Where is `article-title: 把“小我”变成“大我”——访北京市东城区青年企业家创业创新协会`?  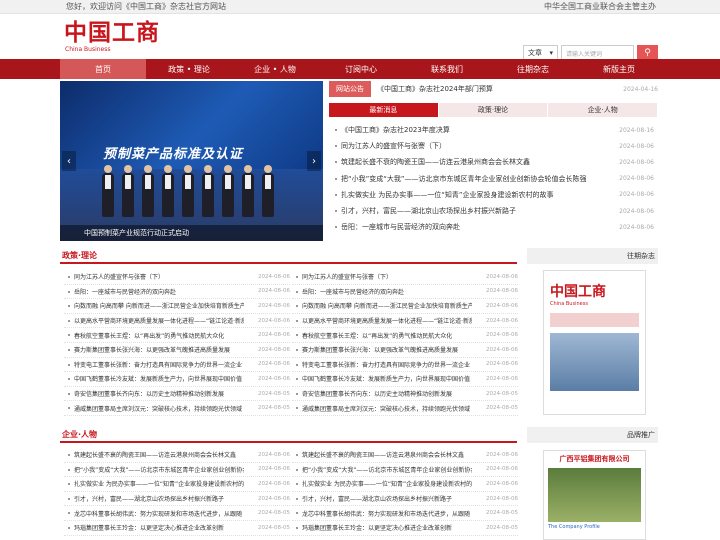 article-title: 把“小我”变成“大我”——访北京市东城区青年企业家创业创新协会 is located at coordinates (159, 470).